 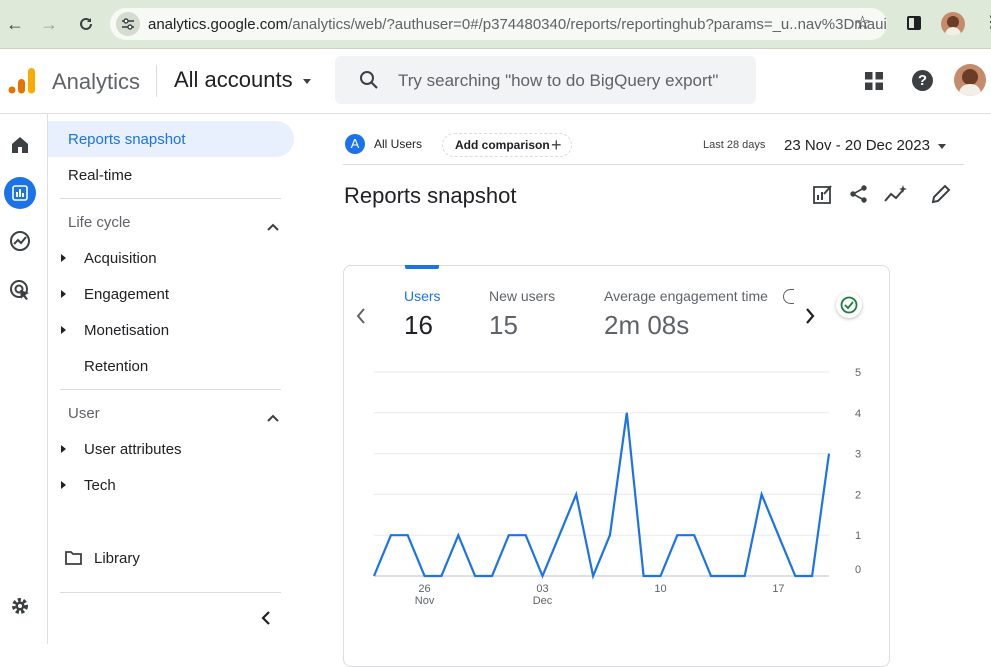 What do you see at coordinates (86, 24) in the screenshot?
I see `reload-icon` at bounding box center [86, 24].